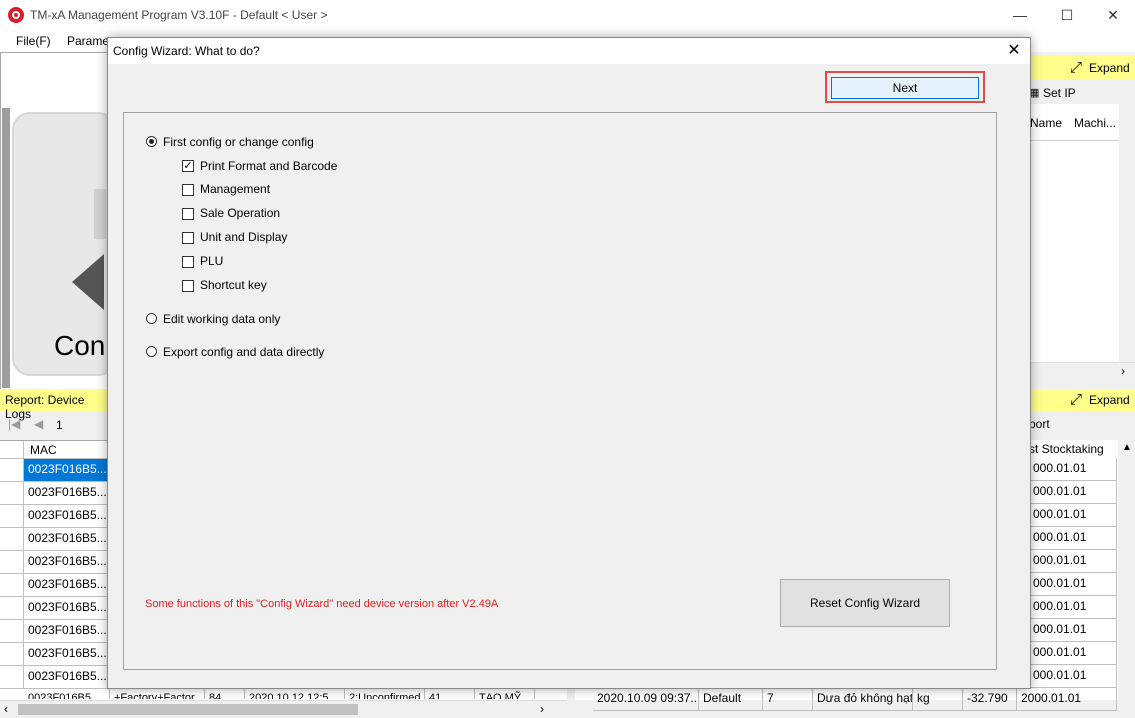 The width and height of the screenshot is (1135, 718). I want to click on check-unit-display, so click(188, 238).